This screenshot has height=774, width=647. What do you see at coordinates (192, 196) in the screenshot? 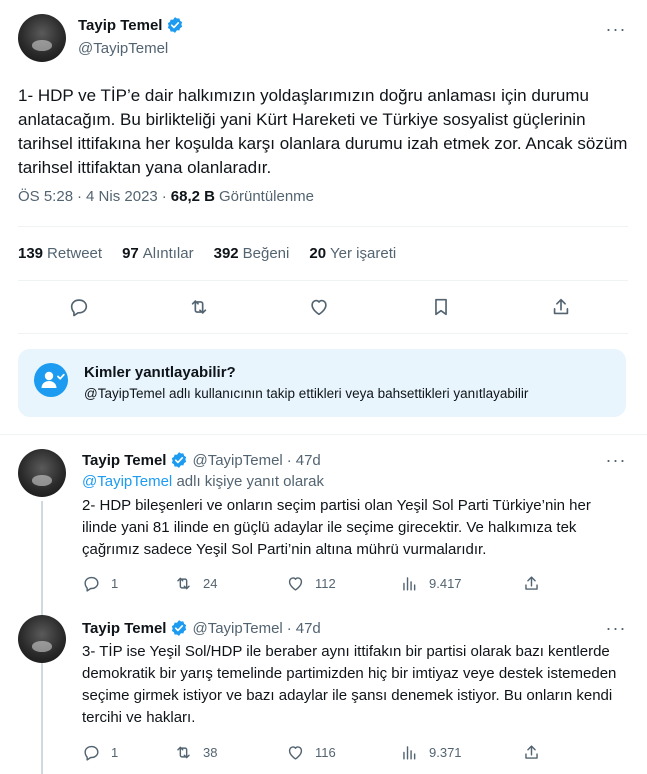
I see `views-count: 68,2 B` at bounding box center [192, 196].